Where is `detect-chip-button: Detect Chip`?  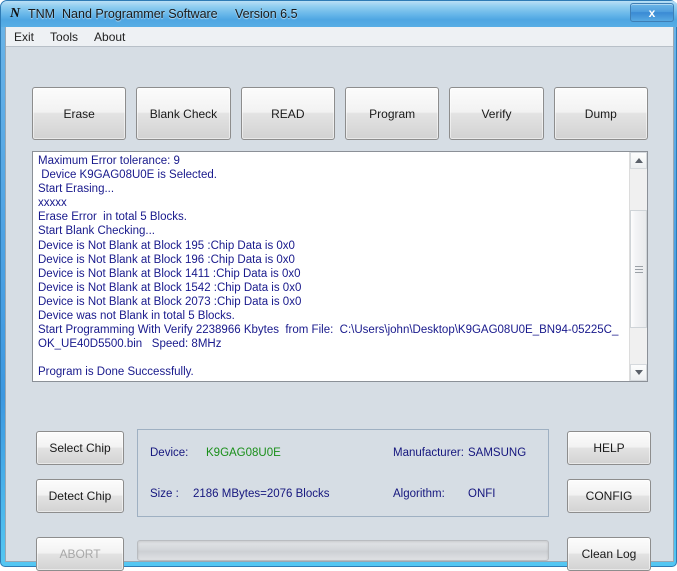
detect-chip-button: Detect Chip is located at coordinates (80, 496).